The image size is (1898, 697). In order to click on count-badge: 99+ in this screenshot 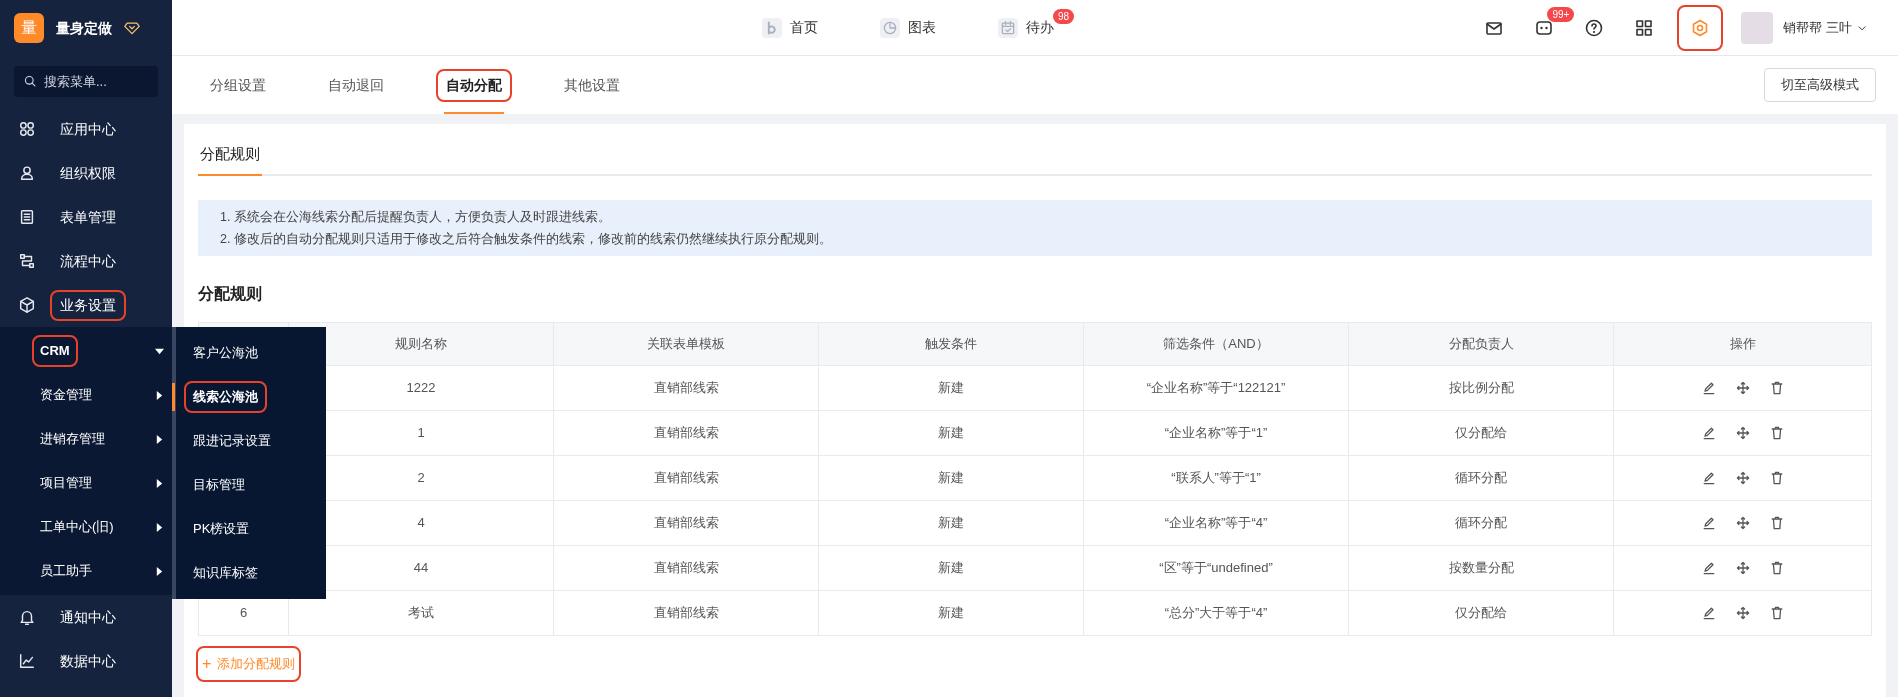, I will do `click(1561, 14)`.